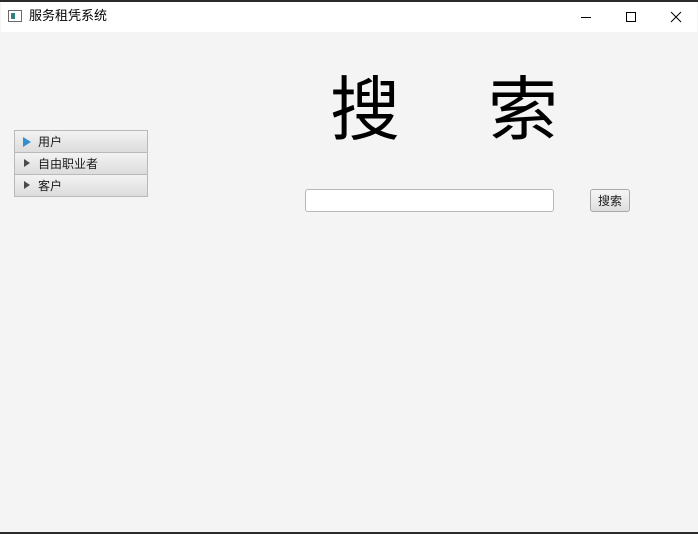 The image size is (698, 534). I want to click on minimize-icon, so click(586, 17).